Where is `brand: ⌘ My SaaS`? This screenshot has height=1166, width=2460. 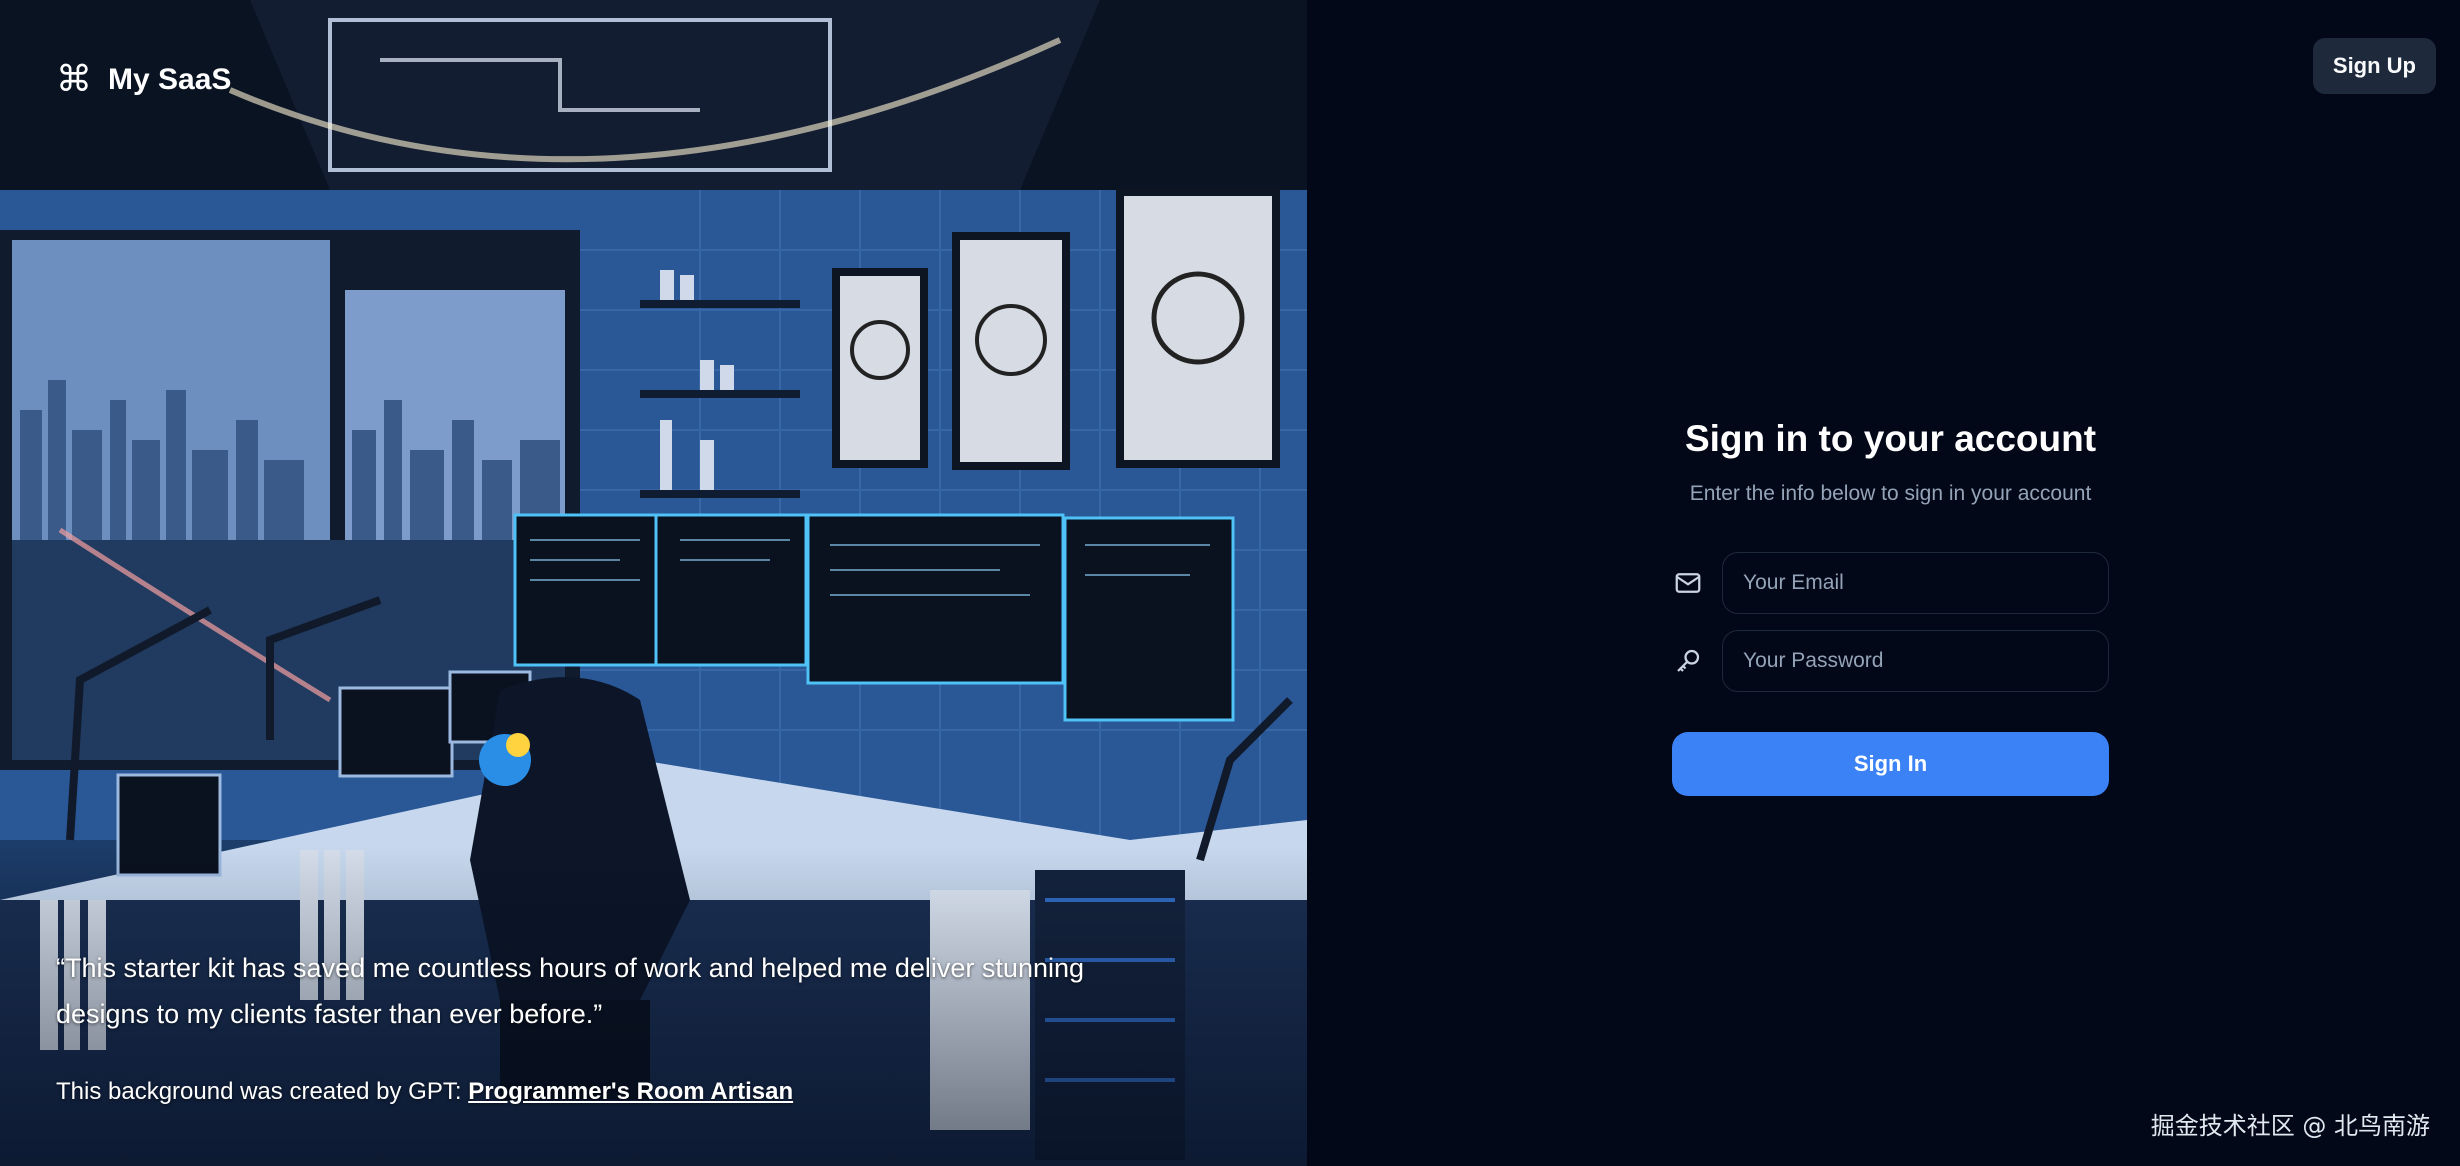
brand: ⌘ My SaaS is located at coordinates (143, 80).